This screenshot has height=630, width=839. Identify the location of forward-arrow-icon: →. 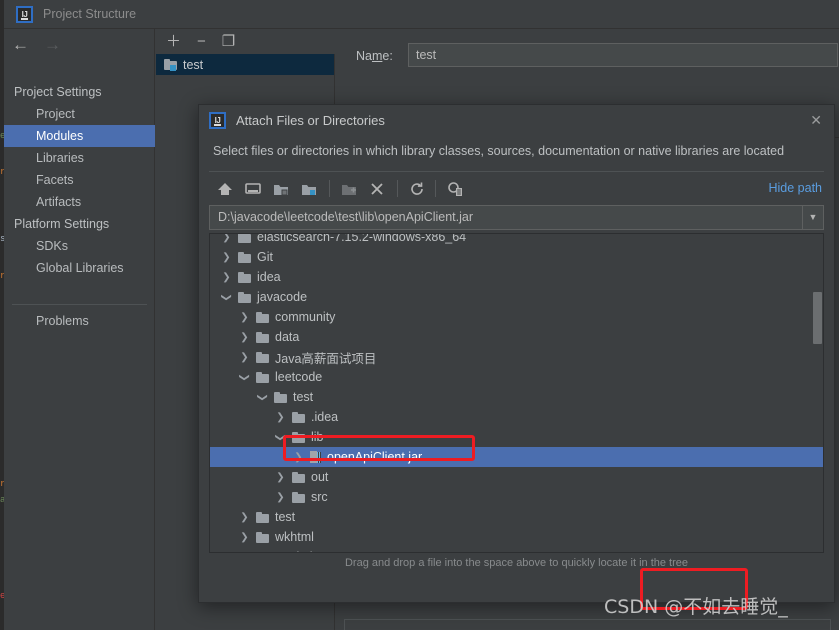
(52, 44).